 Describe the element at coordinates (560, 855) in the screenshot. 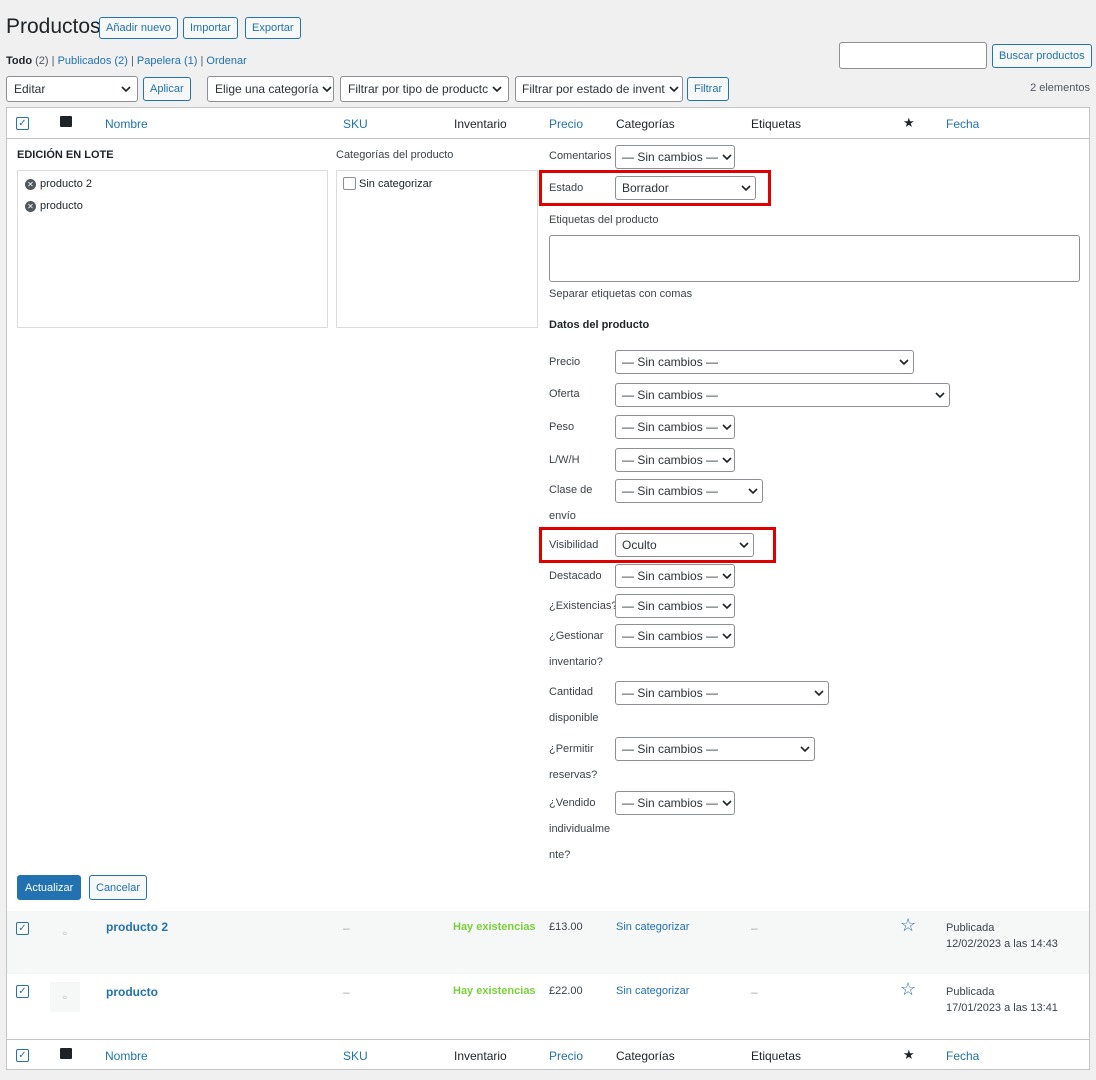

I see `sold-individually-label-3: nte?` at that location.